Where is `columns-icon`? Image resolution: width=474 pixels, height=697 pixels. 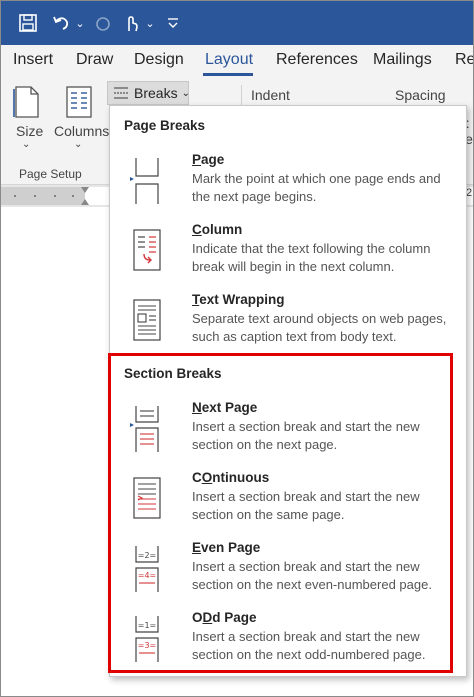
columns-icon is located at coordinates (79, 104).